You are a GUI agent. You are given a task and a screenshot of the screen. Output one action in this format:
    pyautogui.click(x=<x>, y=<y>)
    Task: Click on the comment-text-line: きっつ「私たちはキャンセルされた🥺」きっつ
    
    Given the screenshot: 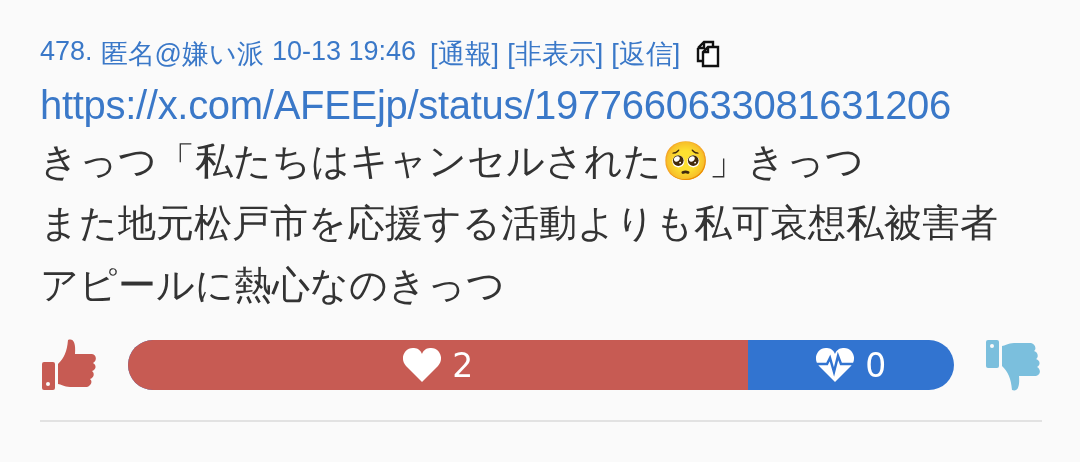 What is the action you would take?
    pyautogui.click(x=452, y=161)
    